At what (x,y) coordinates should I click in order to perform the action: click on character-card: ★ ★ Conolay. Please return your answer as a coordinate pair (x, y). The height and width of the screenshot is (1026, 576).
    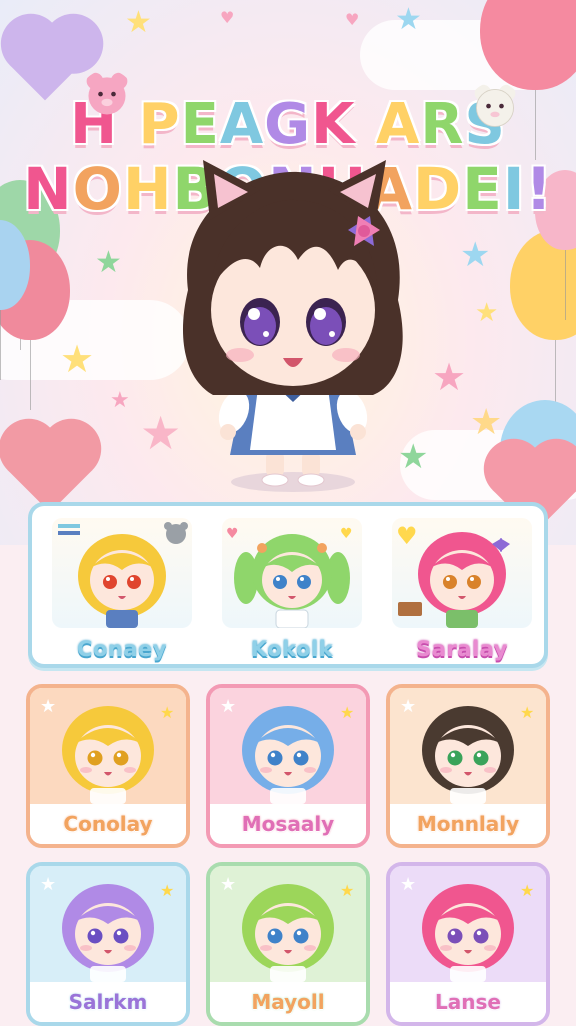
    Looking at the image, I should click on (108, 766).